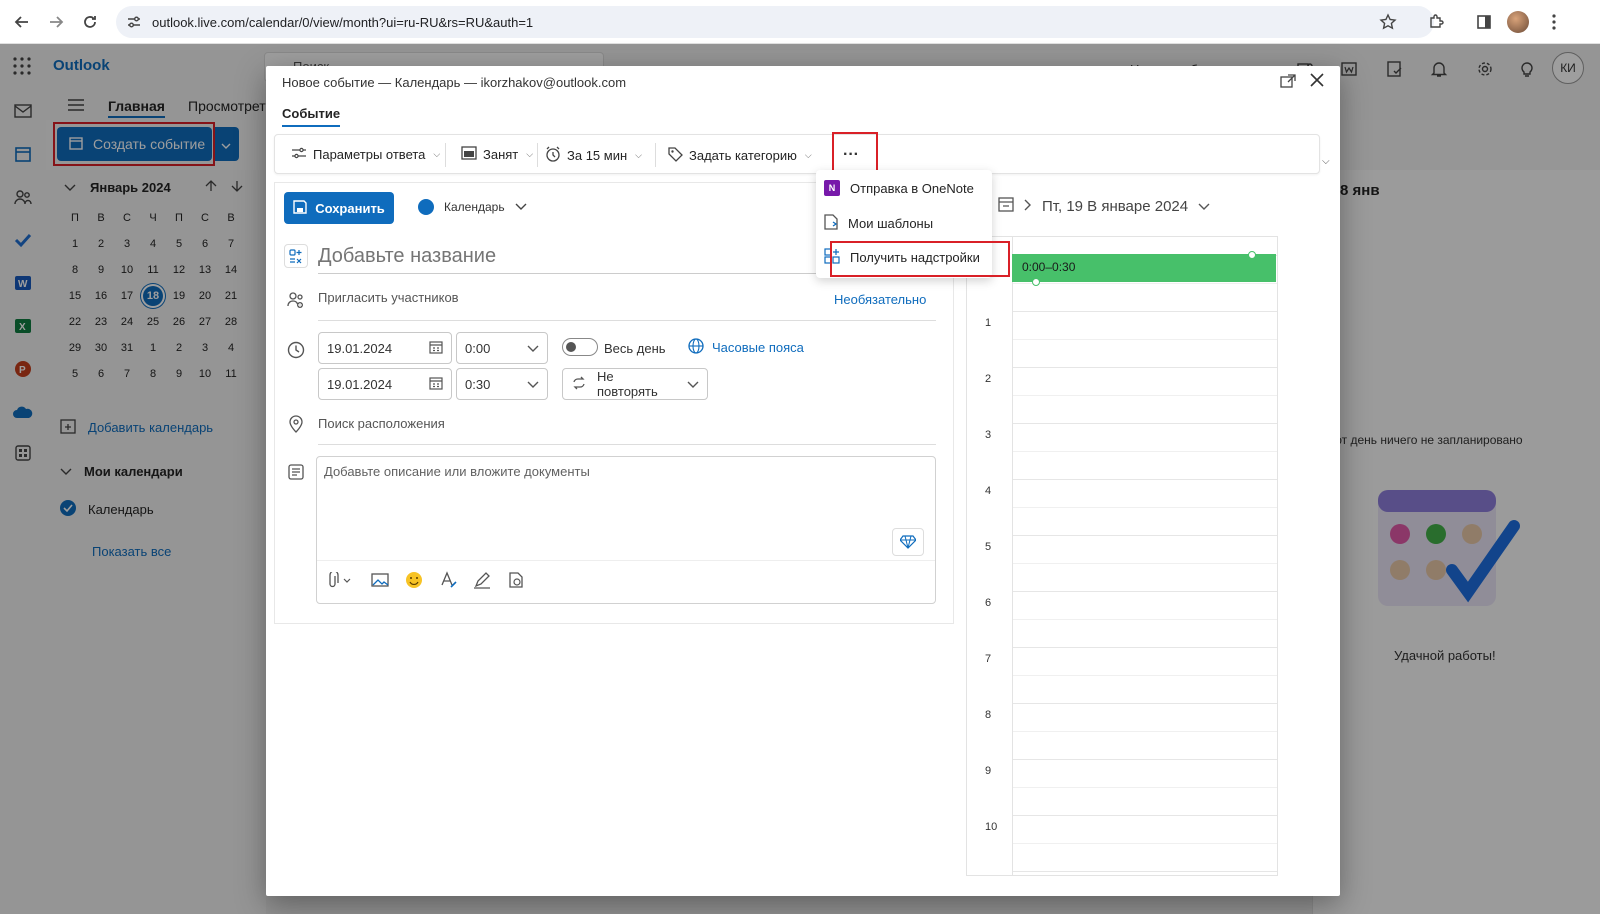 This screenshot has width=1600, height=914. I want to click on start-time-value: 0:00, so click(478, 348).